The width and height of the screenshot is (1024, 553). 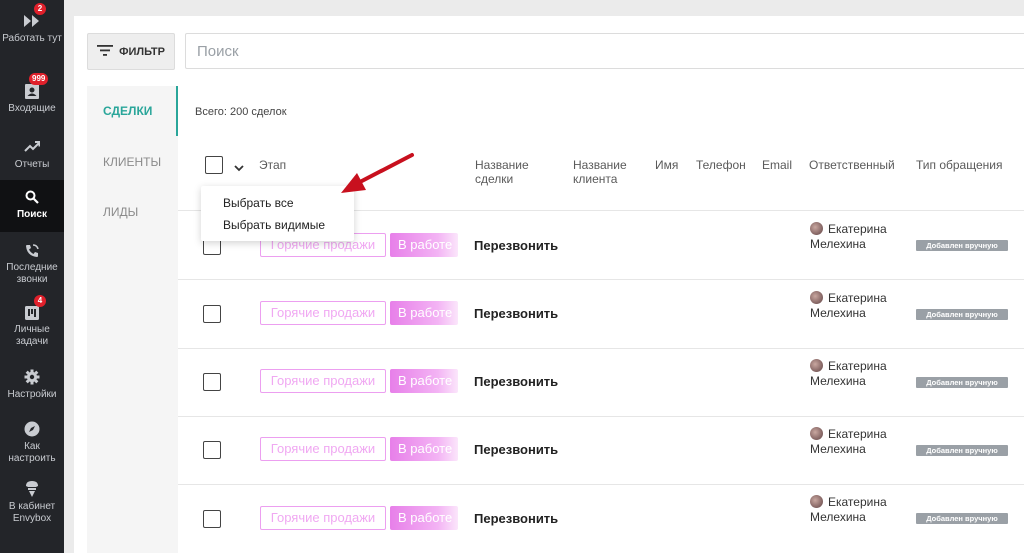 What do you see at coordinates (32, 197) in the screenshot?
I see `search-icon` at bounding box center [32, 197].